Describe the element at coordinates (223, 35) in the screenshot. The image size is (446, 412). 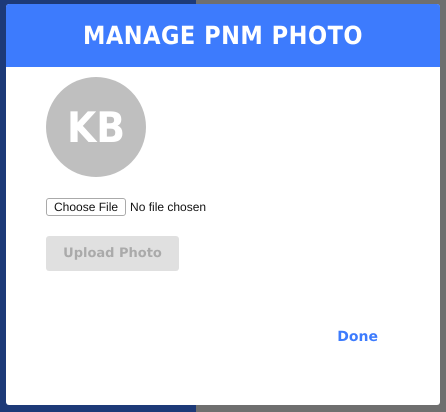
I see `dialog-title: MANAGE PNM PHOTO` at that location.